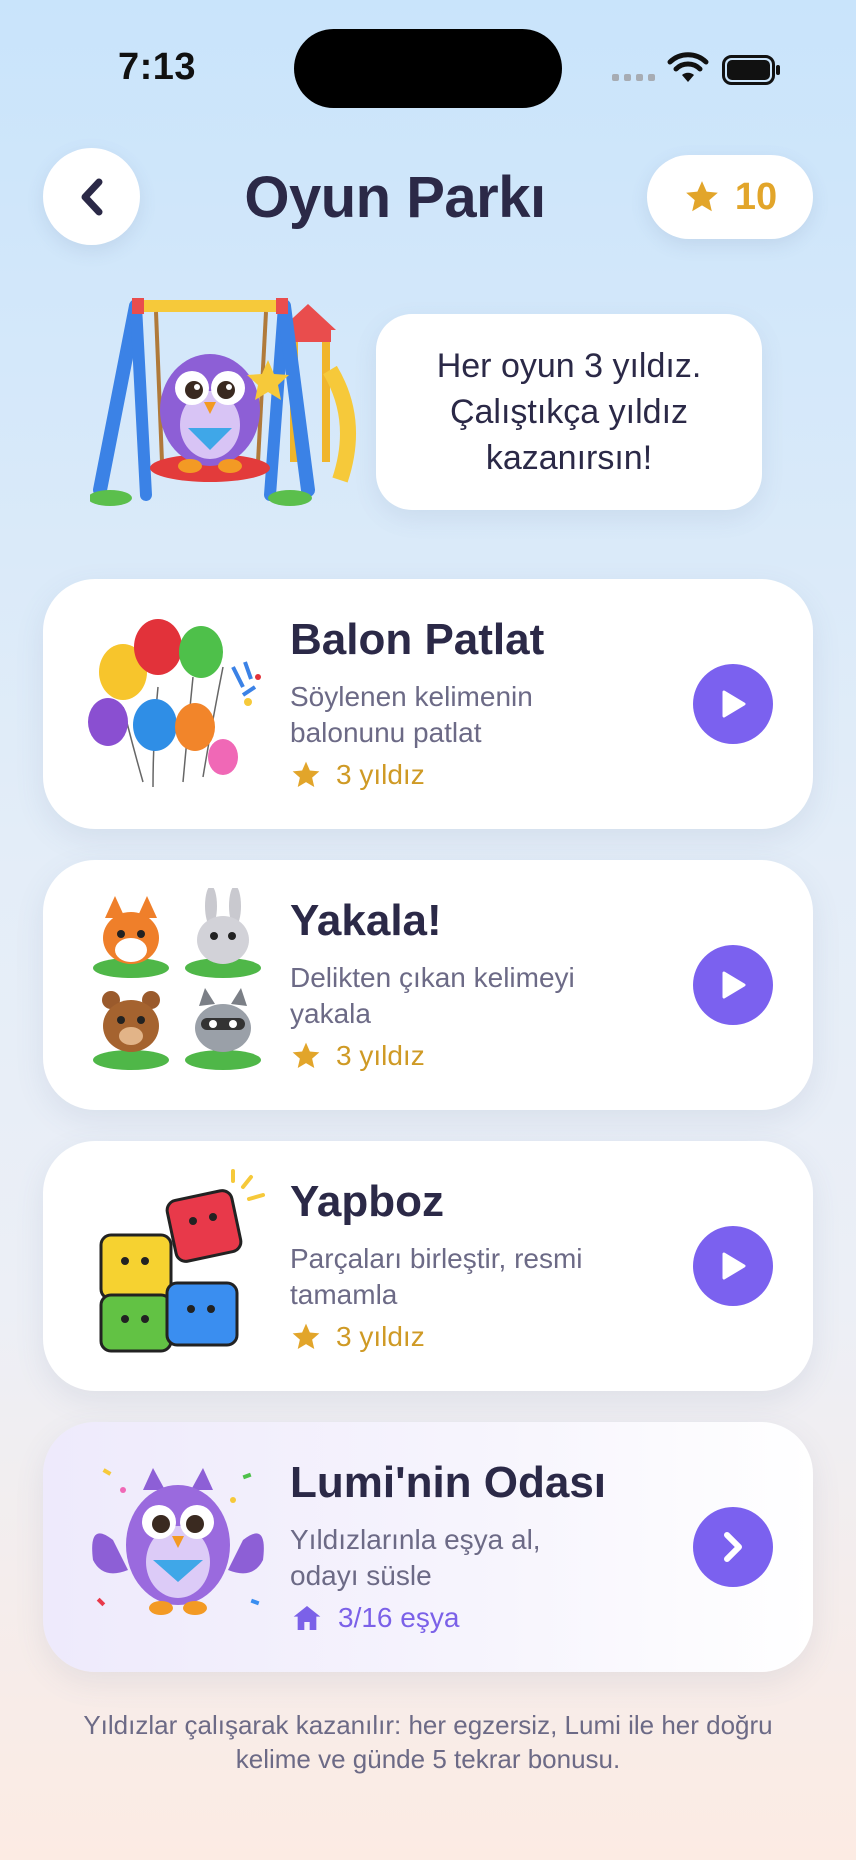  What do you see at coordinates (174, 703) in the screenshot?
I see `balloons-illustration` at bounding box center [174, 703].